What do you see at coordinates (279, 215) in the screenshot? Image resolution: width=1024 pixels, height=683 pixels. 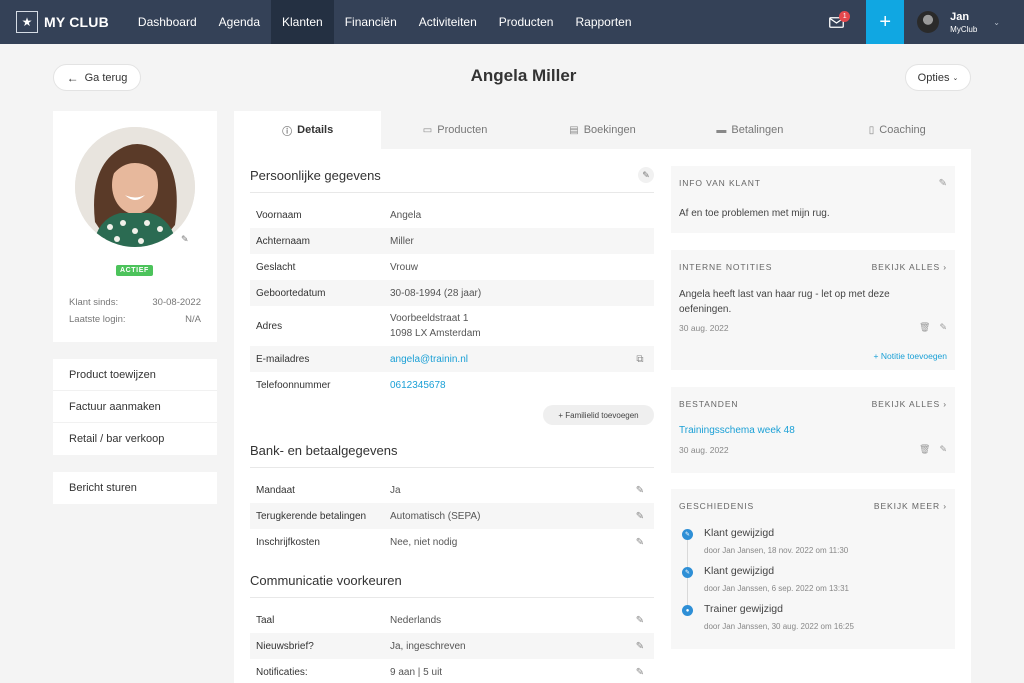 I see `field-label: Voornaam` at bounding box center [279, 215].